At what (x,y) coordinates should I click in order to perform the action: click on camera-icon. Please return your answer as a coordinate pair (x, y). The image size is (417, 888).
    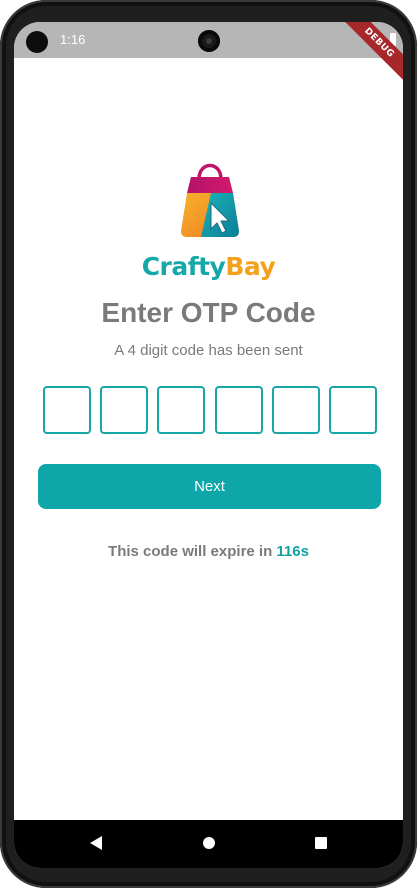
    Looking at the image, I should click on (209, 41).